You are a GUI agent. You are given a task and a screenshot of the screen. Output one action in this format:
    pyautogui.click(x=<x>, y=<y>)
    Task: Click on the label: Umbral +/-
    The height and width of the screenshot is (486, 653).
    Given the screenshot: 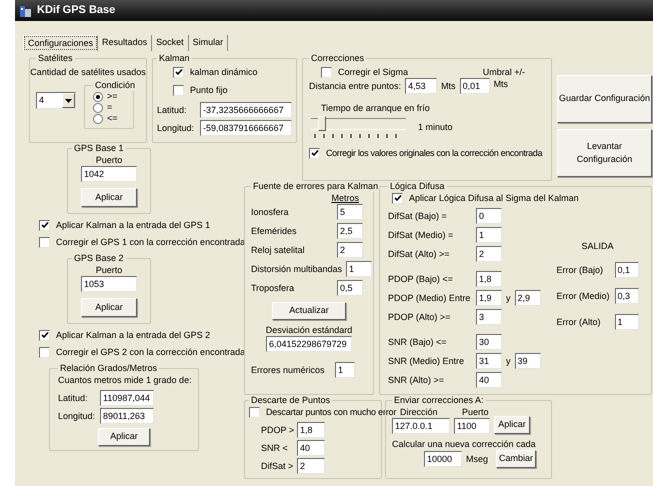 What is the action you would take?
    pyautogui.click(x=504, y=72)
    